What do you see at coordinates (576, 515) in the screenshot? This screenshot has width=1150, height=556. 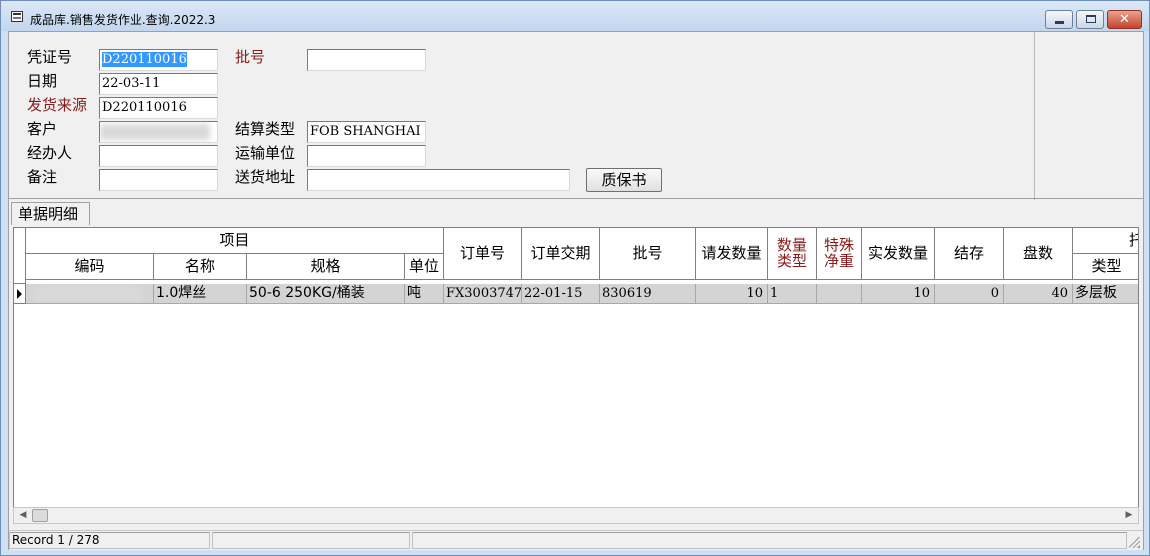 I see `horizontal-scrollbar: ◀ ▶` at bounding box center [576, 515].